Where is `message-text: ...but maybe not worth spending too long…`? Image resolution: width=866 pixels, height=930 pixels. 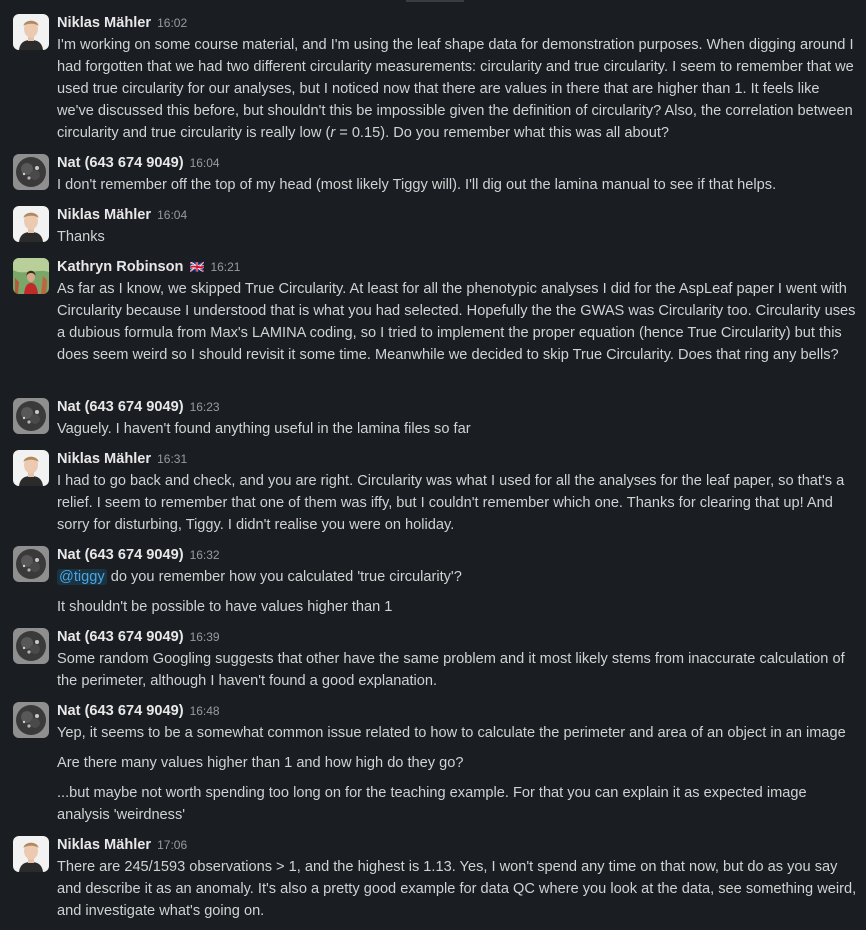
message-text: ...but maybe not worth spending too long… is located at coordinates (432, 804).